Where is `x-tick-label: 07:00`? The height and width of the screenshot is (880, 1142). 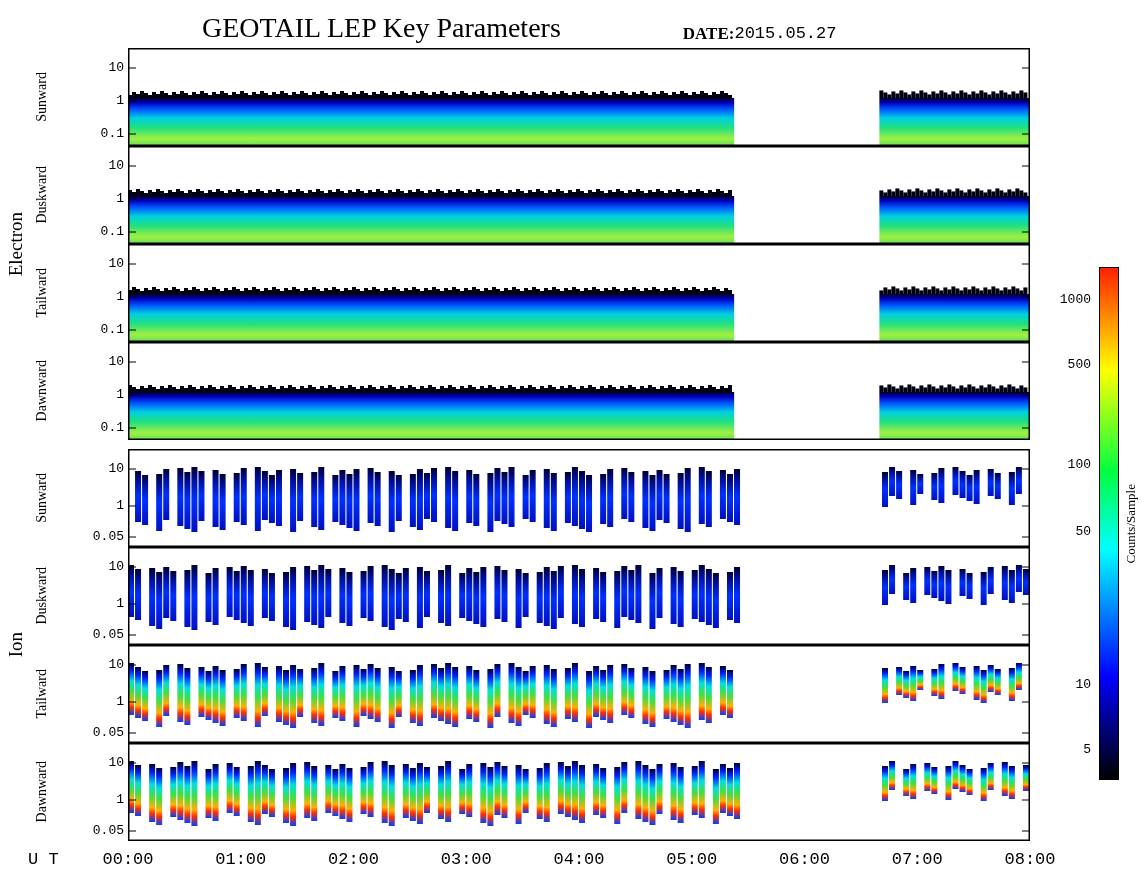 x-tick-label: 07:00 is located at coordinates (917, 859).